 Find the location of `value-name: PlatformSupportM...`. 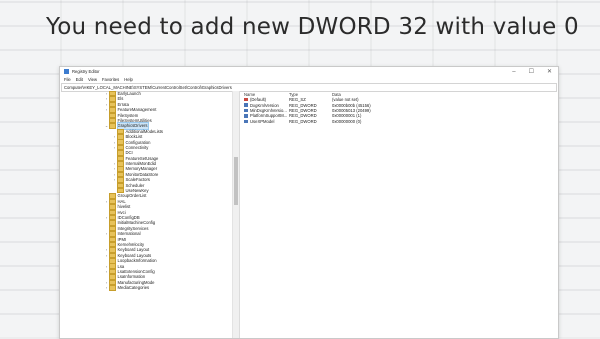

value-name: PlatformSupportM... is located at coordinates (269, 116).